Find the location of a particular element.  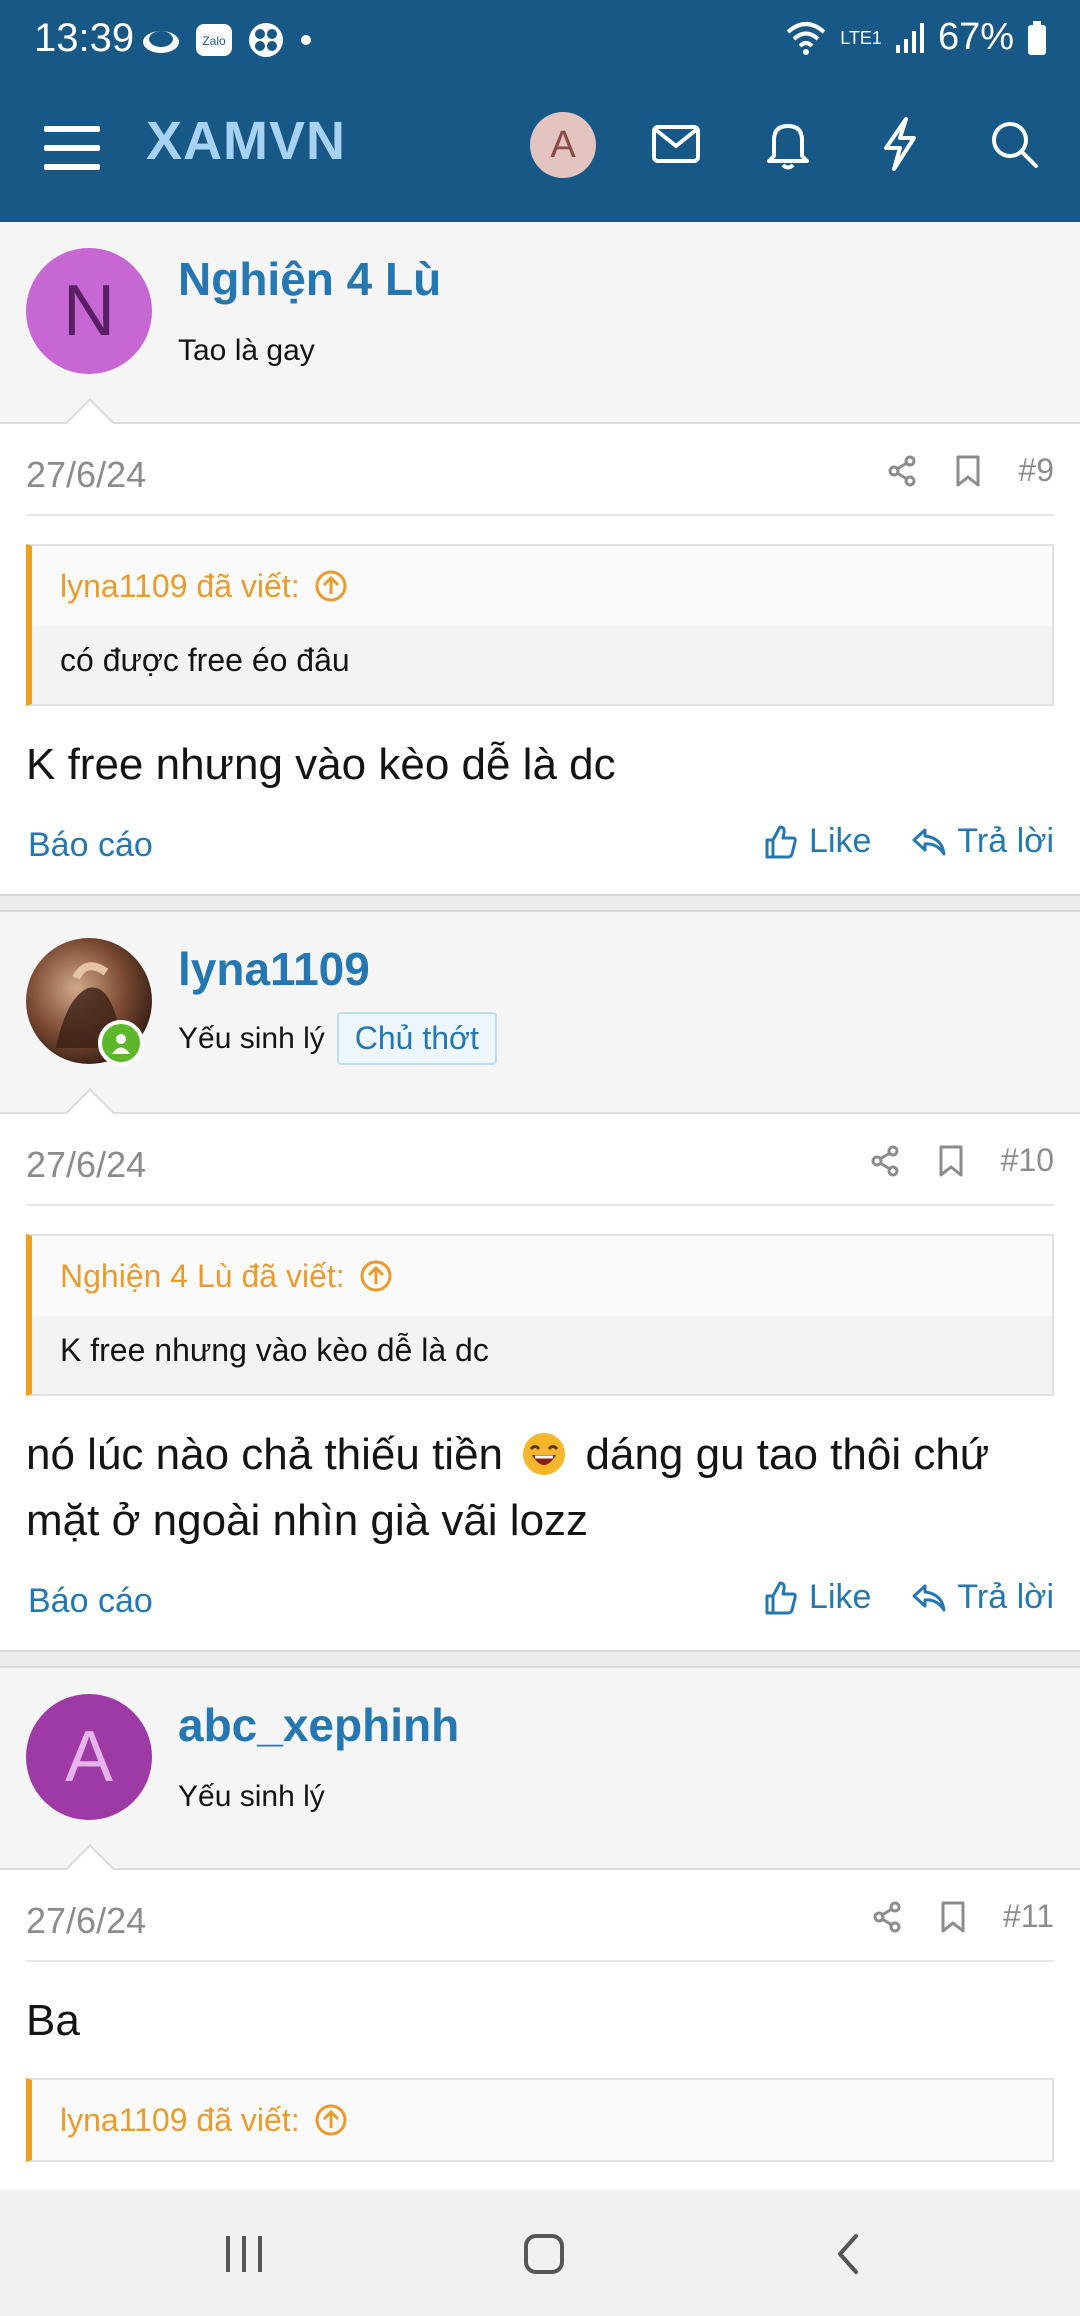

network-label: LTE1 is located at coordinates (861, 37).